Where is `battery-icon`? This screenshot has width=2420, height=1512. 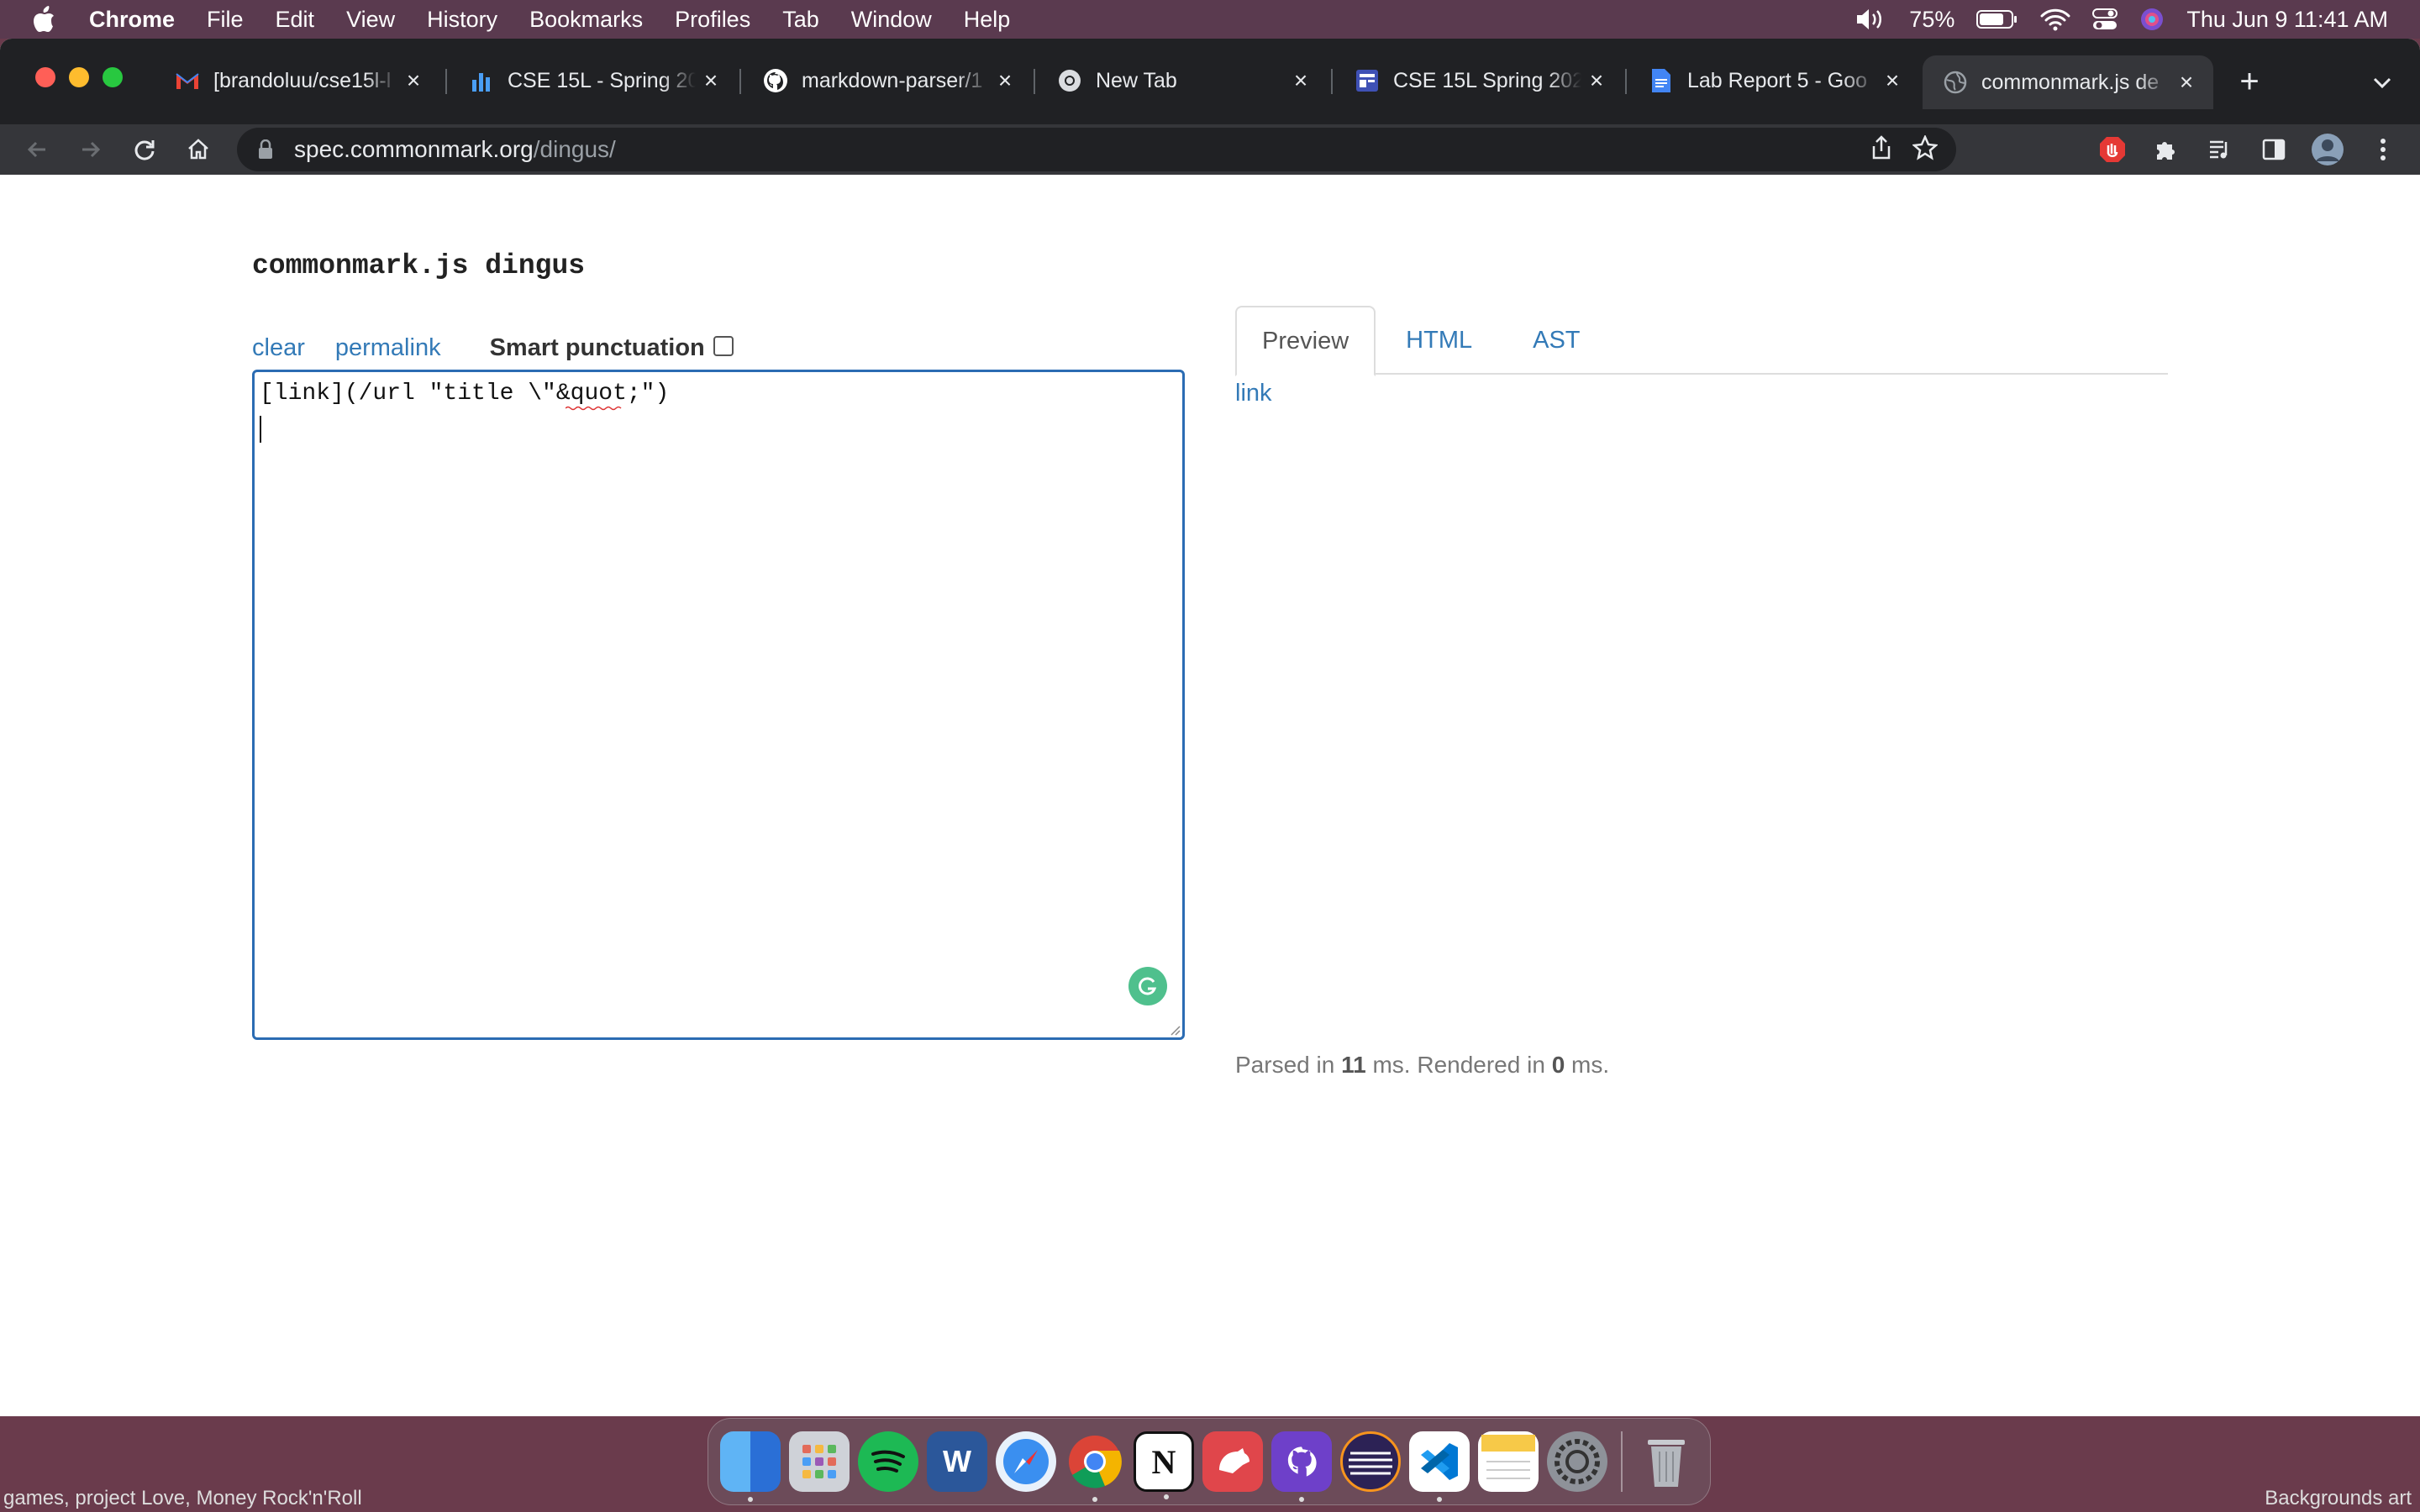 battery-icon is located at coordinates (1997, 19).